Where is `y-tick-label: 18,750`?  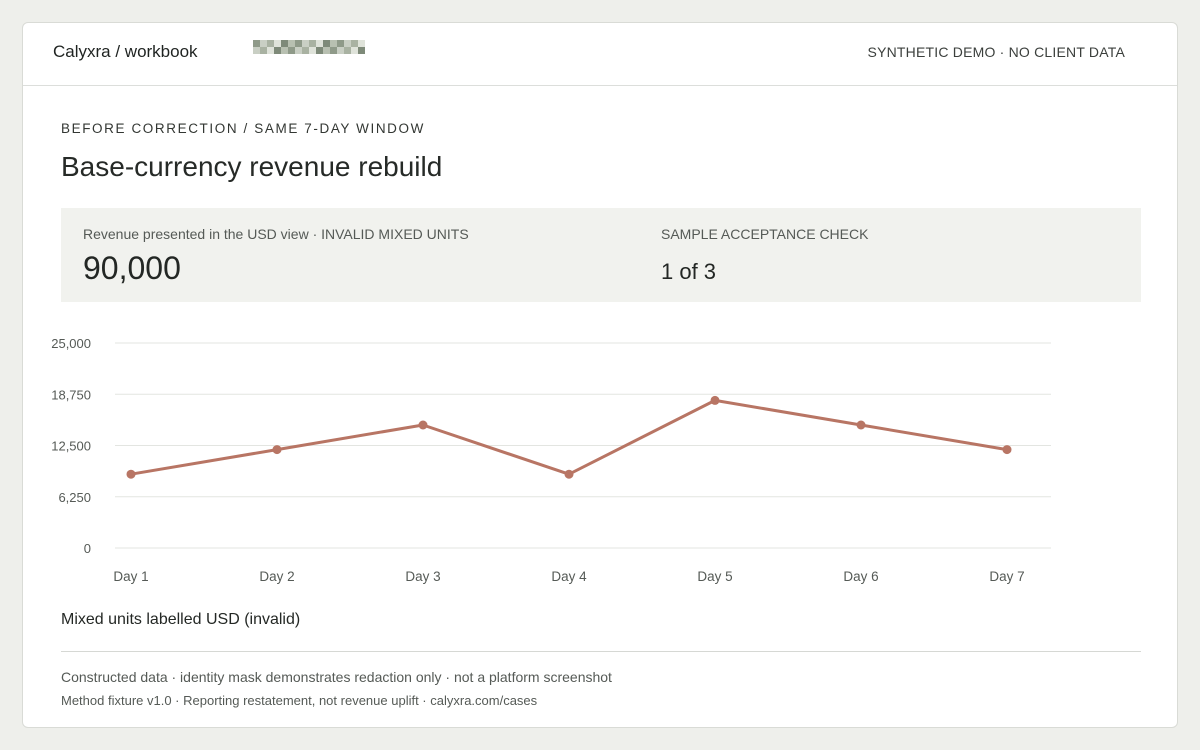 y-tick-label: 18,750 is located at coordinates (71, 394).